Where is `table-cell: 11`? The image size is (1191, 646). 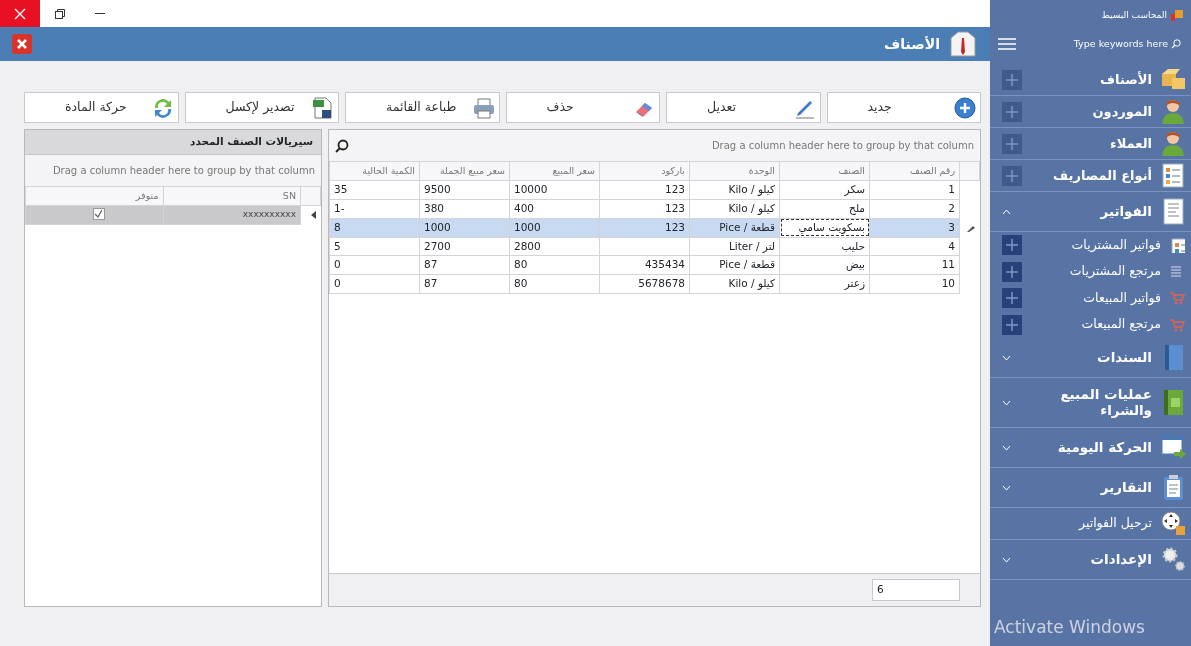
table-cell: 11 is located at coordinates (914, 265).